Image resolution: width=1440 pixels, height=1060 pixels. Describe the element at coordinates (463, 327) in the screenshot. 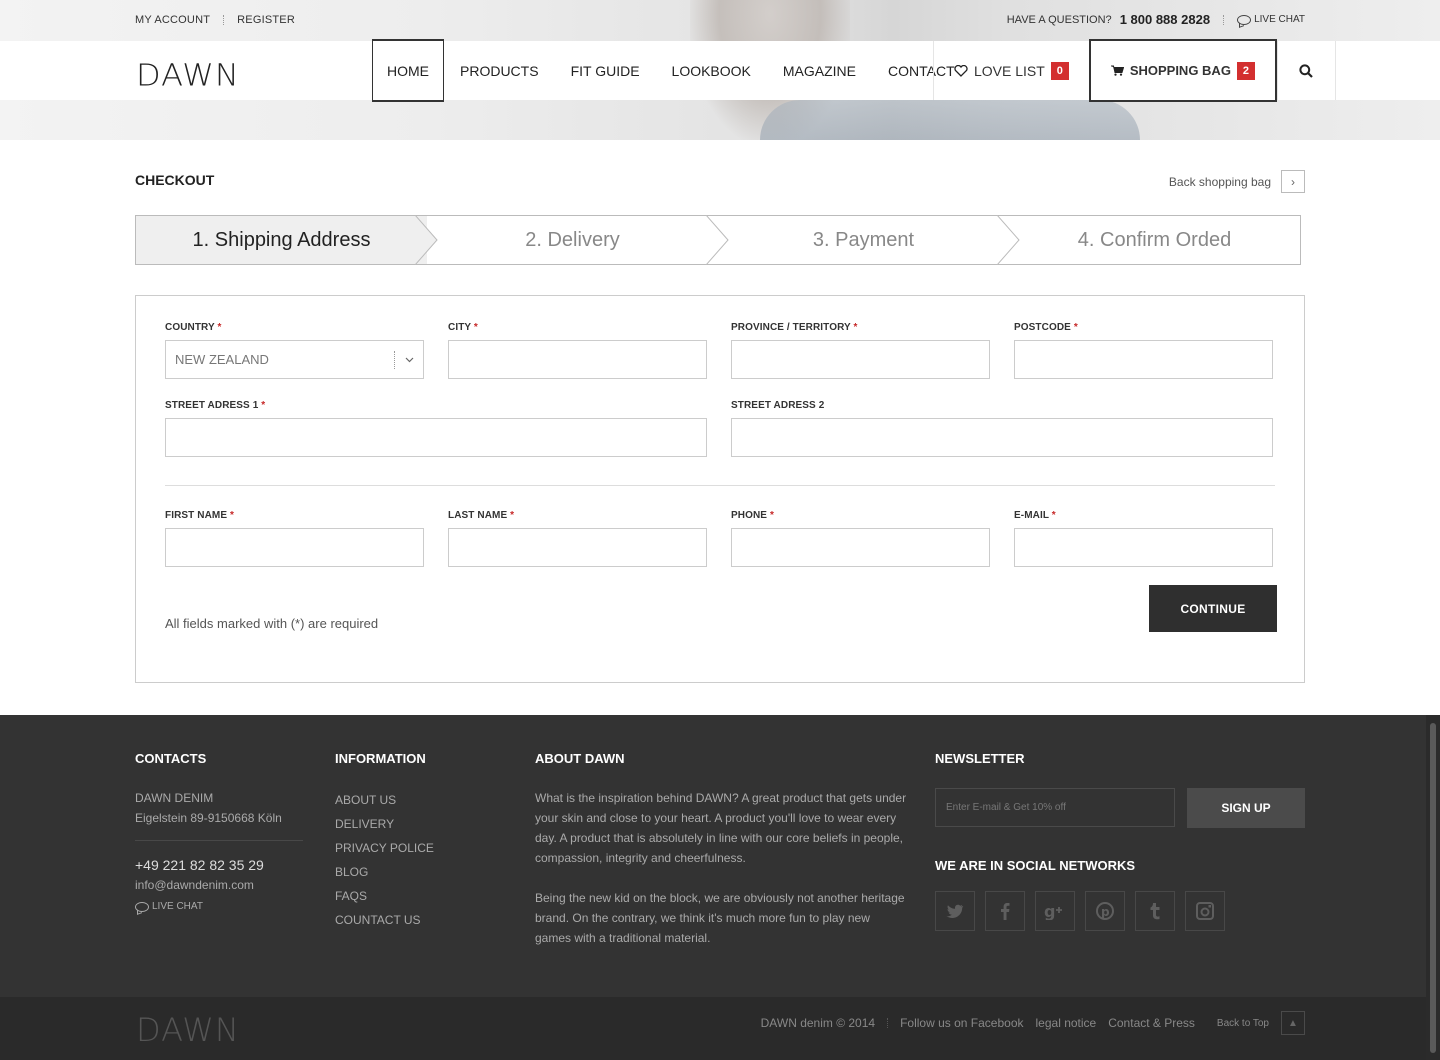

I see `city-label: CITY *` at that location.